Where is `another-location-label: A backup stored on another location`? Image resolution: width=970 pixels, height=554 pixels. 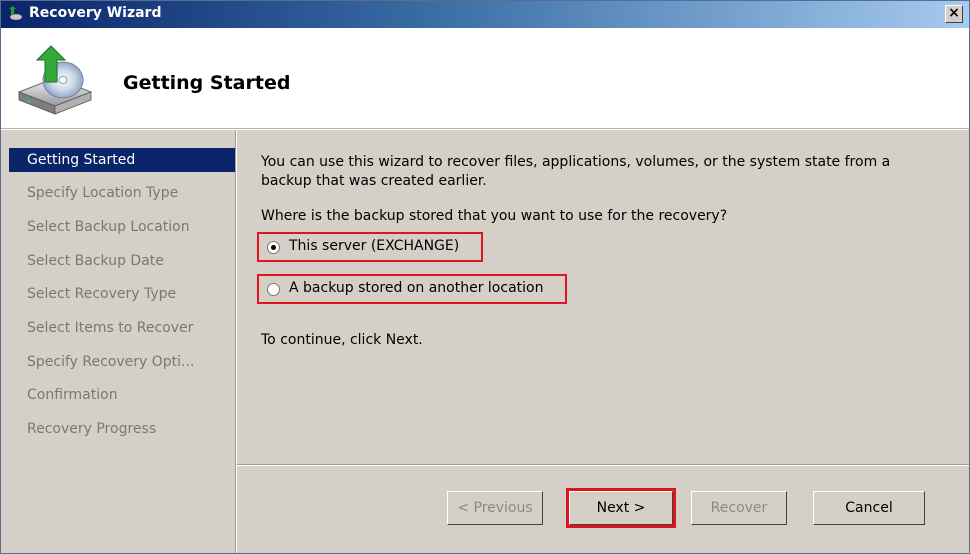 another-location-label: A backup stored on another location is located at coordinates (416, 288).